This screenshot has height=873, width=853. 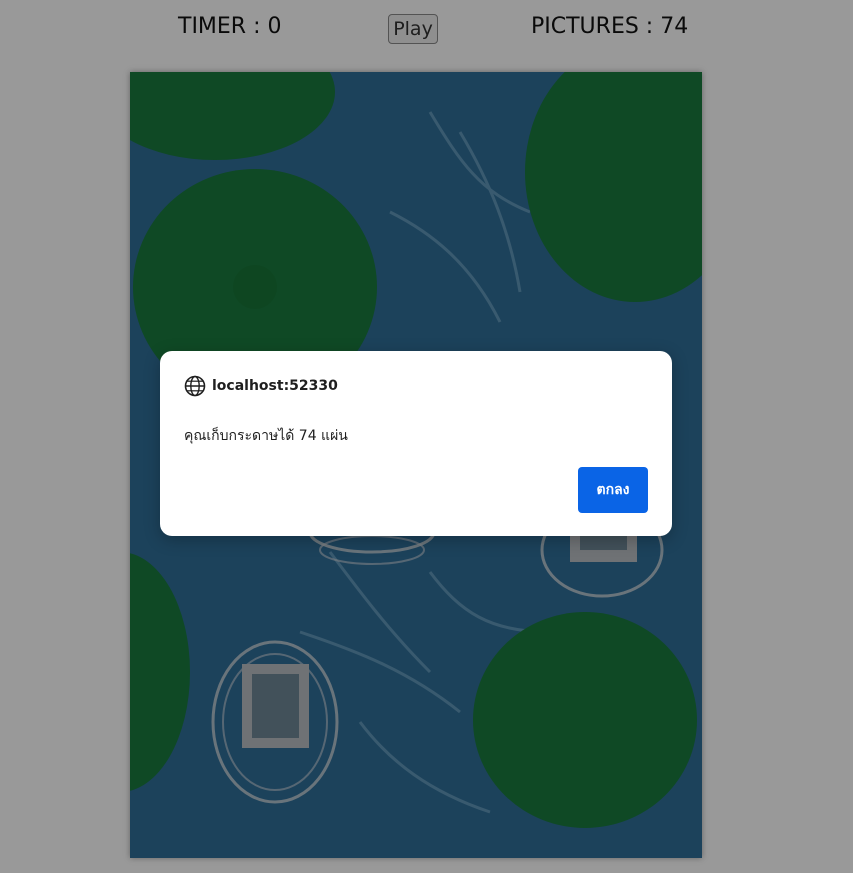 I want to click on dialog-header: localhost:52330, so click(x=261, y=386).